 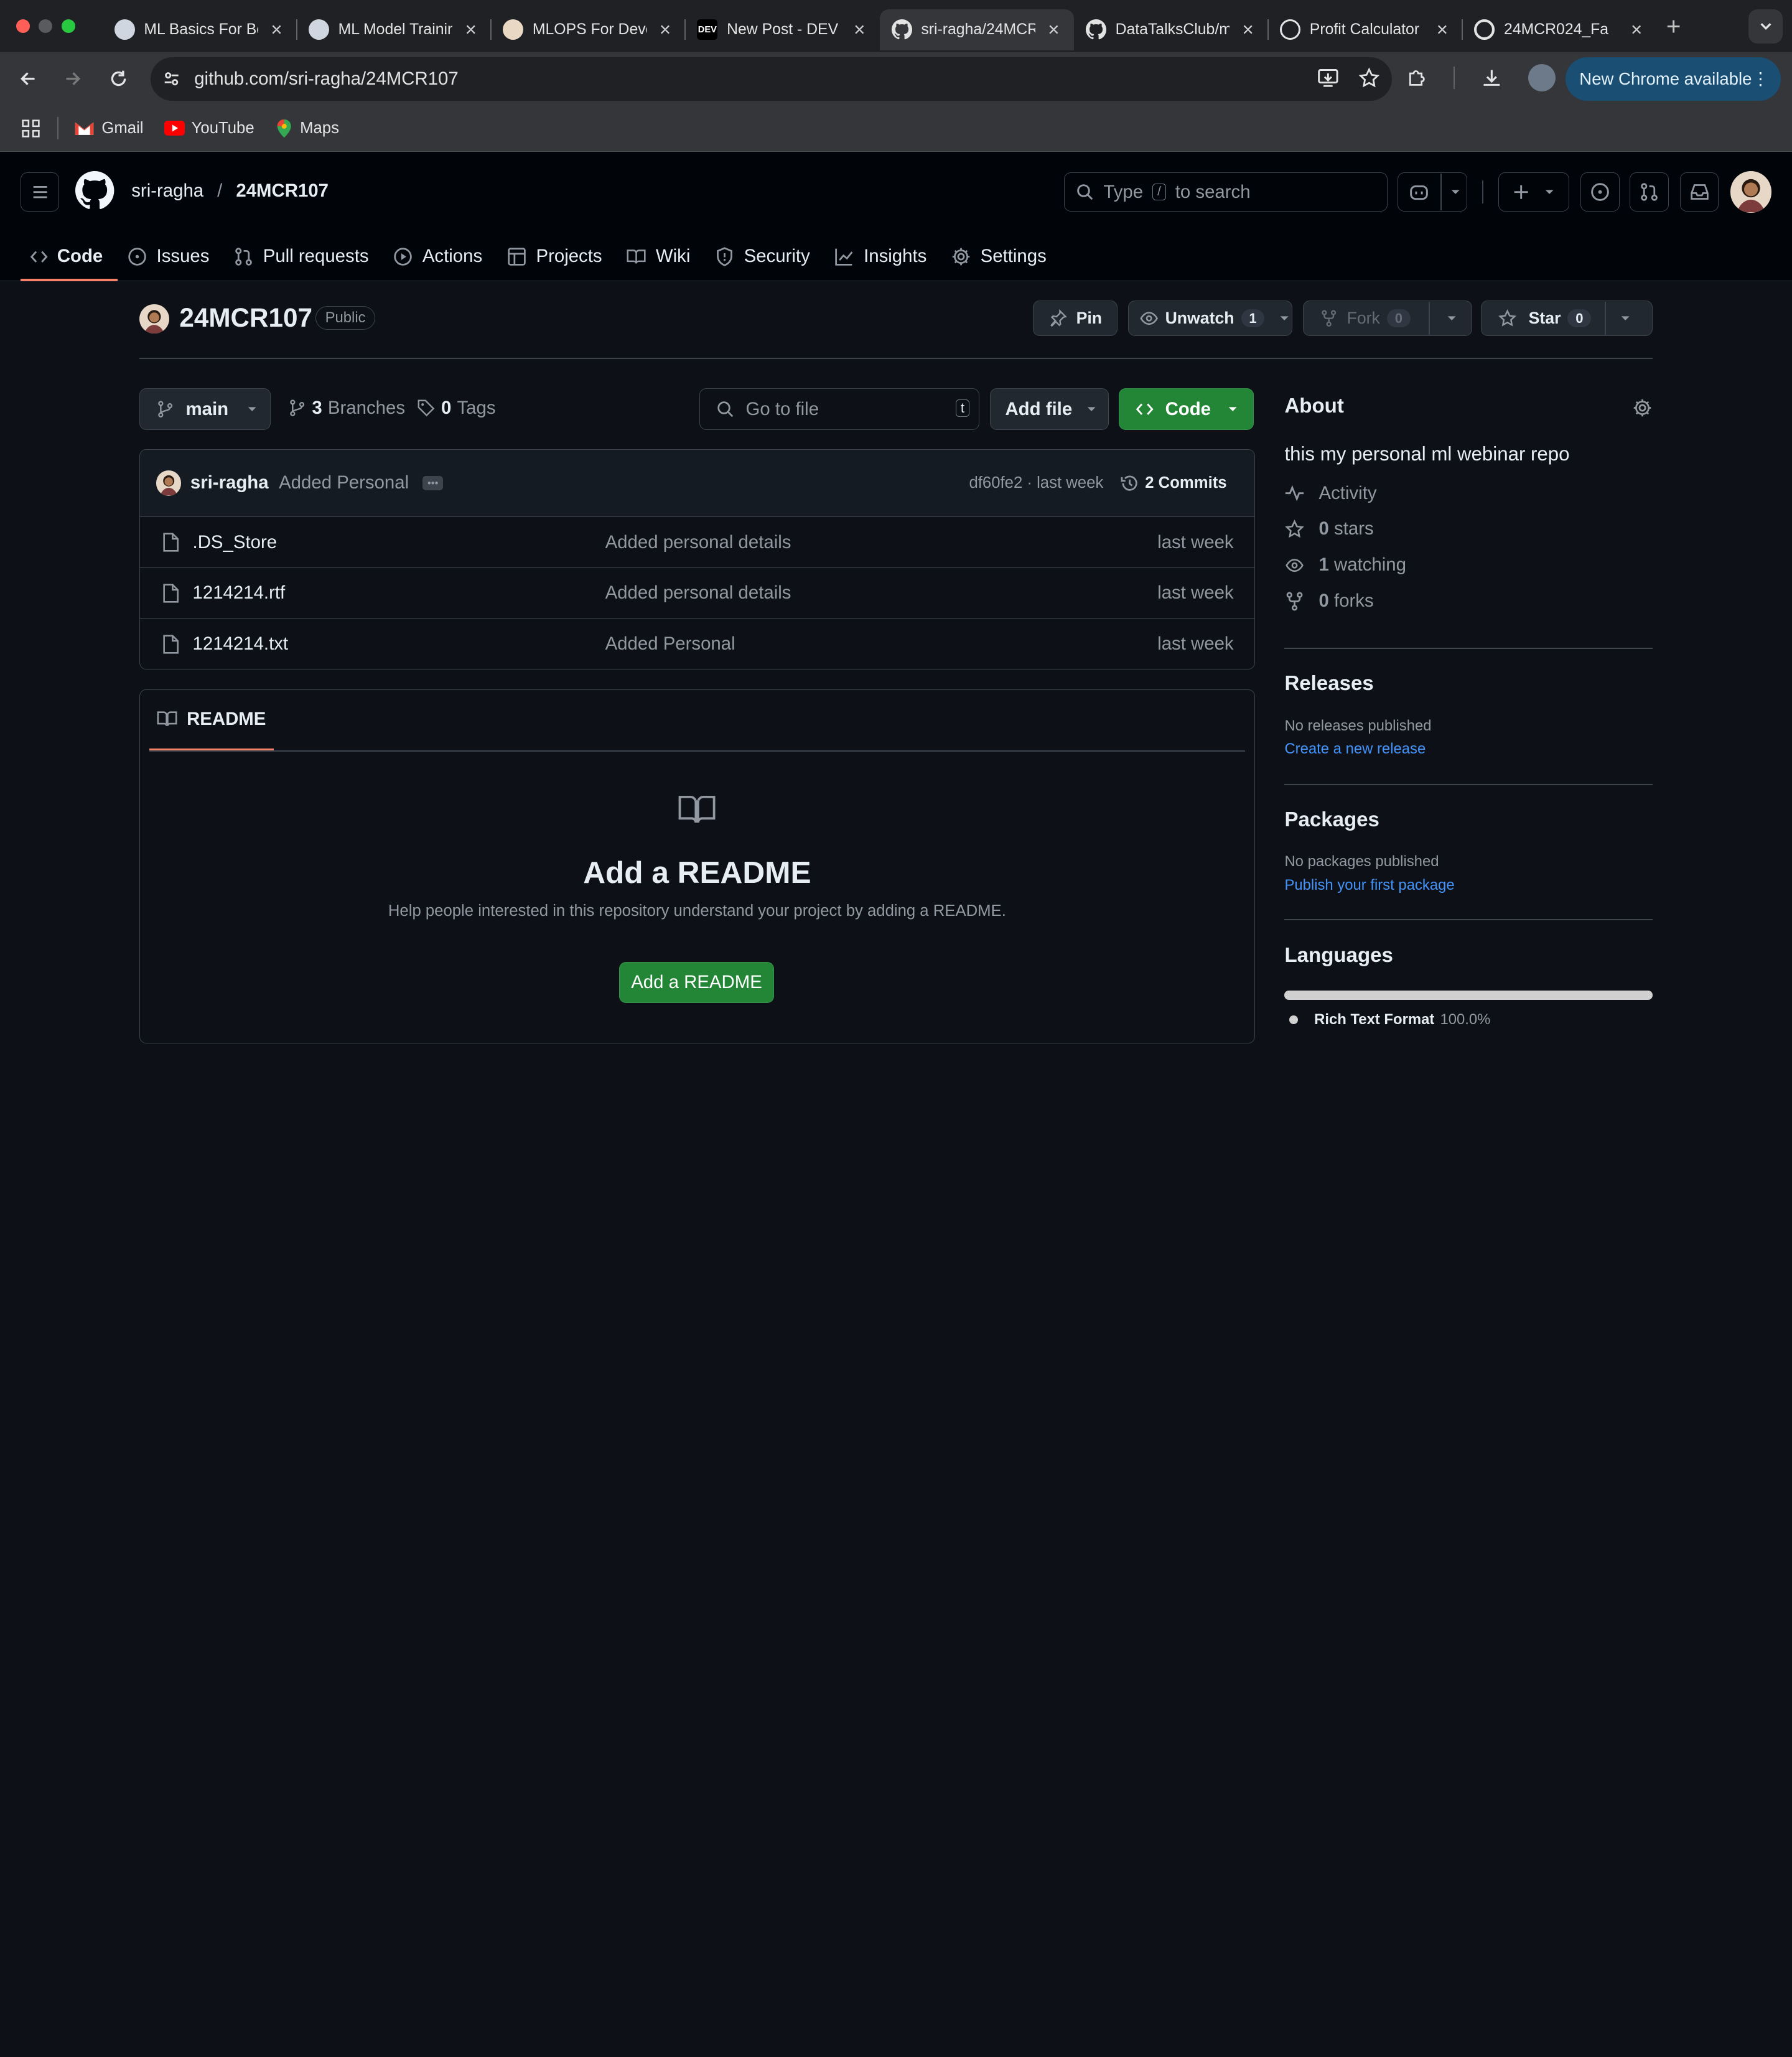 What do you see at coordinates (1328, 78) in the screenshot?
I see `install-app-icon` at bounding box center [1328, 78].